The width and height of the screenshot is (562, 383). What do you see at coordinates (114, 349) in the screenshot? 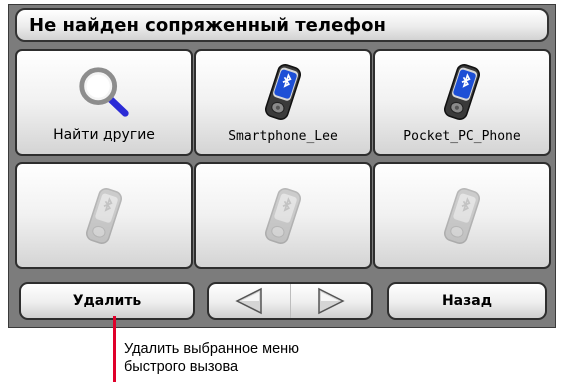
I see `callout-pointer-line` at bounding box center [114, 349].